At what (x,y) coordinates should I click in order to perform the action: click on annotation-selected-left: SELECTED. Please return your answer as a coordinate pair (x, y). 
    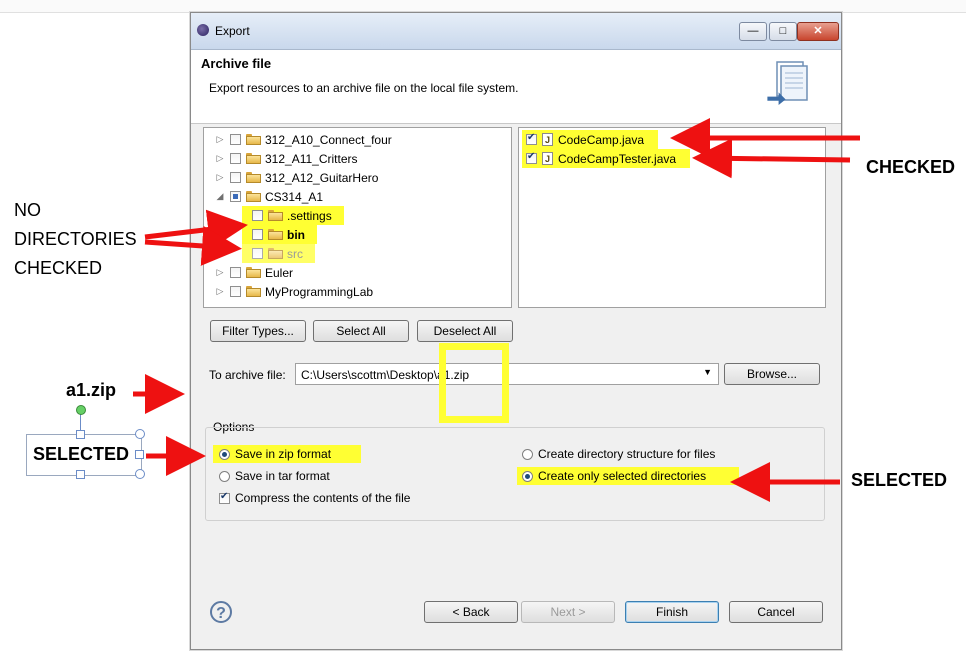
    Looking at the image, I should click on (81, 454).